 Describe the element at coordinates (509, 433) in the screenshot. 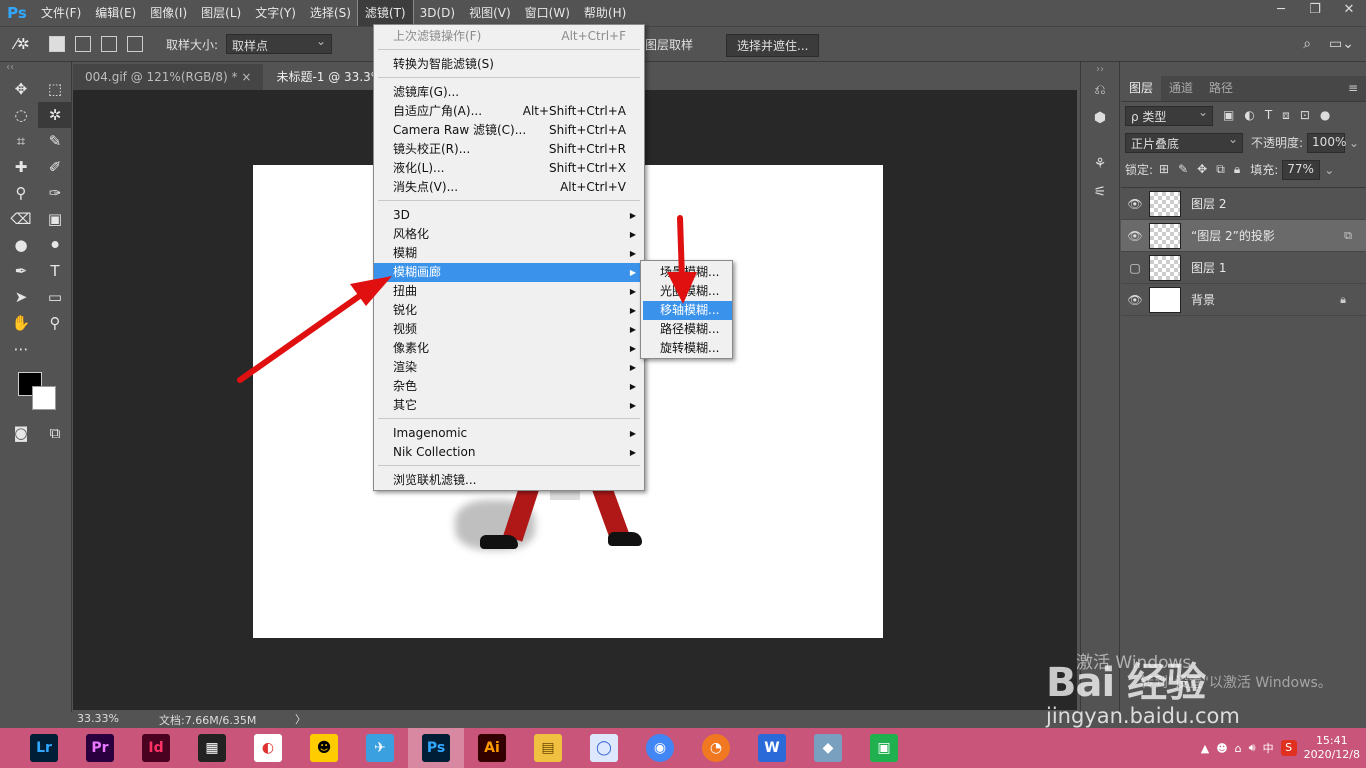

I see `menu-item-imagenomic: Imagenomic ▶` at that location.